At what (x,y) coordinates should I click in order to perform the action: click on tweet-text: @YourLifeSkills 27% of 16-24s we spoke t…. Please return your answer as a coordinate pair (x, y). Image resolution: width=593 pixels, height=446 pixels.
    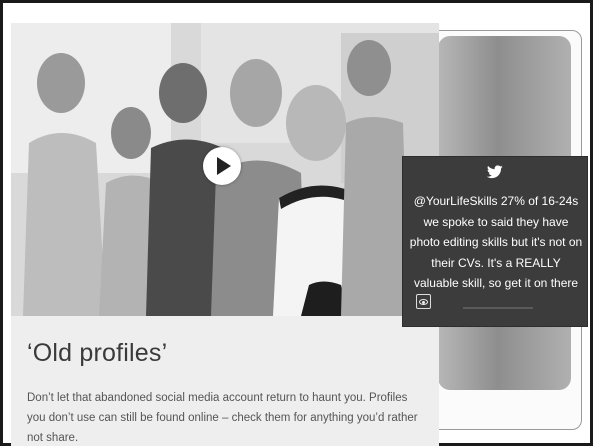
    Looking at the image, I should click on (496, 242).